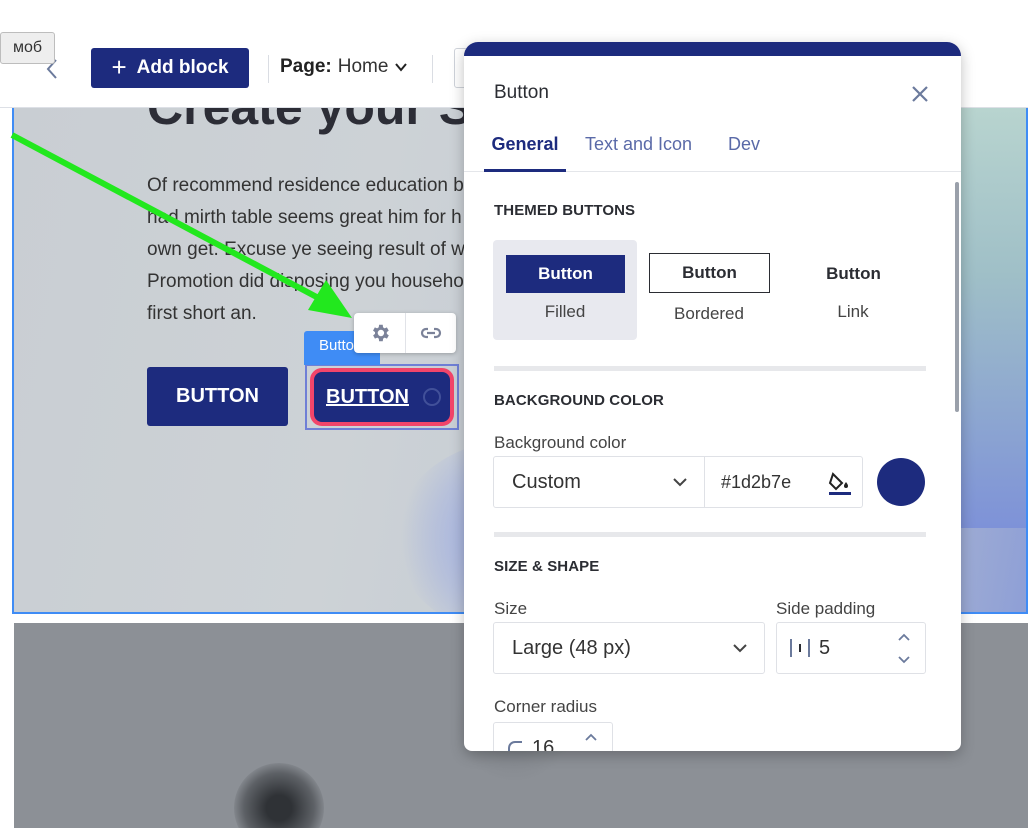 The height and width of the screenshot is (828, 1028). What do you see at coordinates (511, 608) in the screenshot?
I see `size-label: Size` at bounding box center [511, 608].